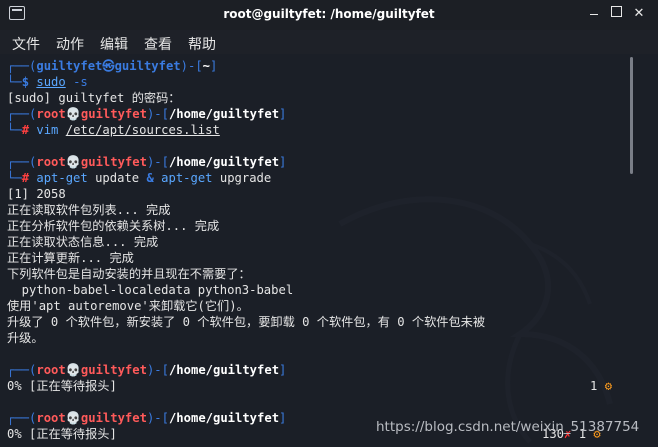 The width and height of the screenshot is (658, 447). What do you see at coordinates (631, 115) in the screenshot?
I see `scrollbar-thumb` at bounding box center [631, 115].